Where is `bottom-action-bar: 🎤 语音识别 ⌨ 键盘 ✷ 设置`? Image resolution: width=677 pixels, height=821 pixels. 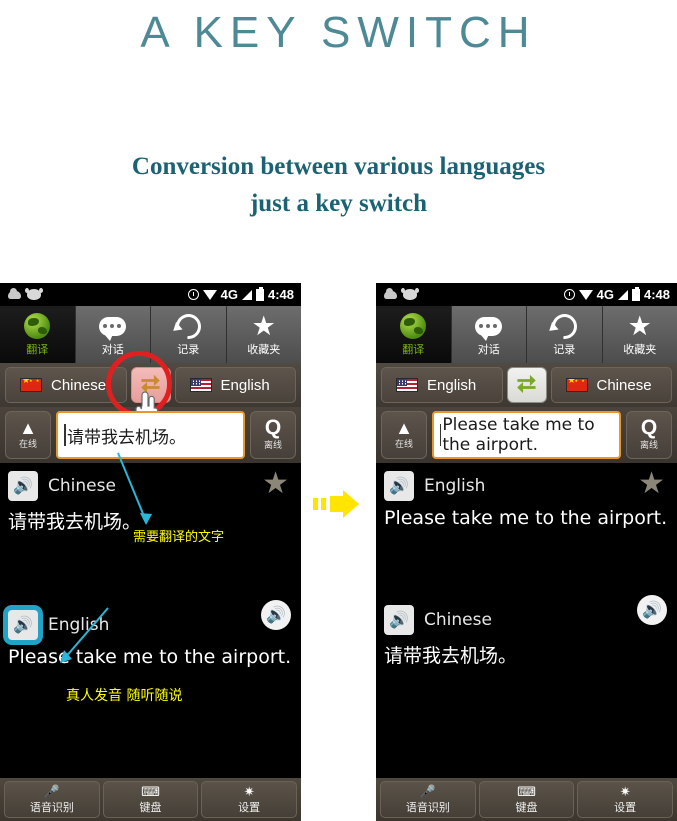 bottom-action-bar: 🎤 语音识别 ⌨ 键盘 ✷ 设置 is located at coordinates (150, 799).